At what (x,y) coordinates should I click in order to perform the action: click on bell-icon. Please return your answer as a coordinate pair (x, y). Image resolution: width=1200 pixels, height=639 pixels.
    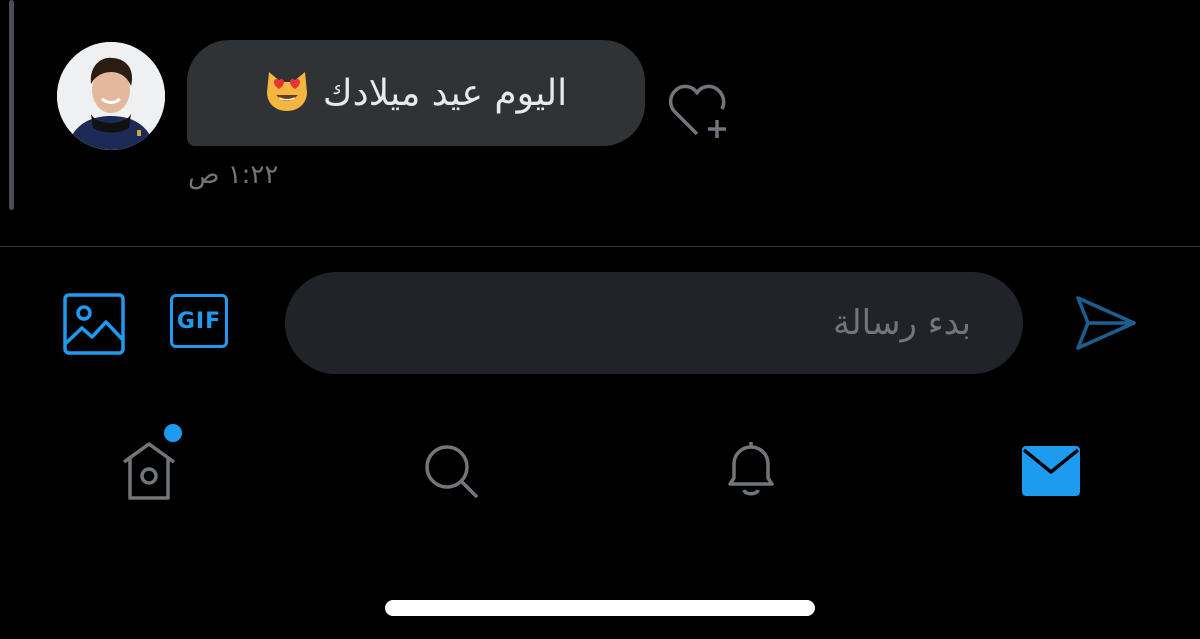
    Looking at the image, I should click on (751, 469).